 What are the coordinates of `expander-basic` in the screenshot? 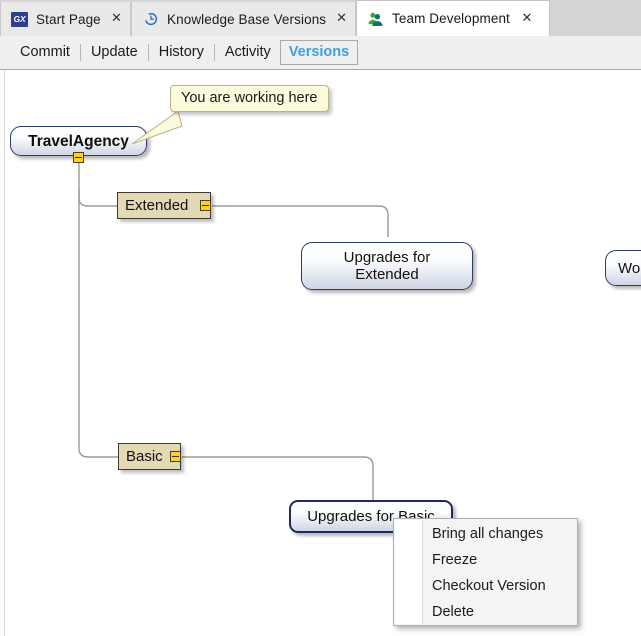 It's located at (175, 456).